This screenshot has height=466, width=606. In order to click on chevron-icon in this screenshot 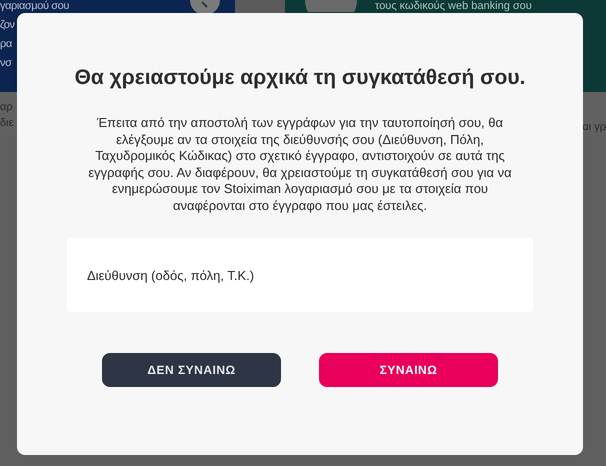, I will do `click(205, 8)`.